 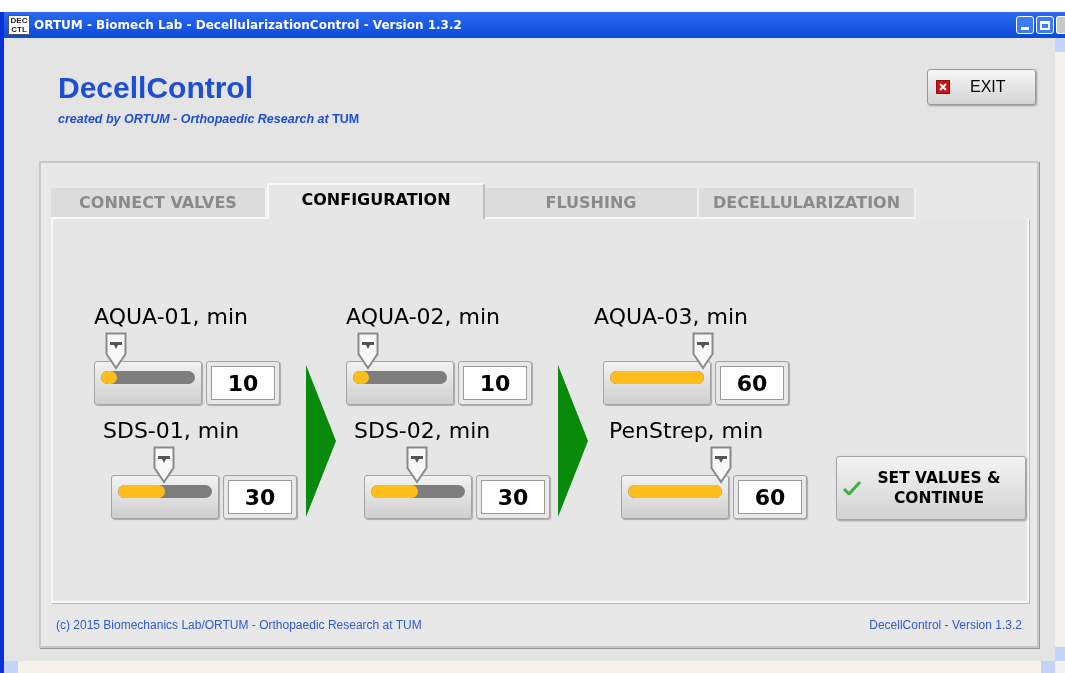 I want to click on icon-text: CTL, so click(x=19, y=29).